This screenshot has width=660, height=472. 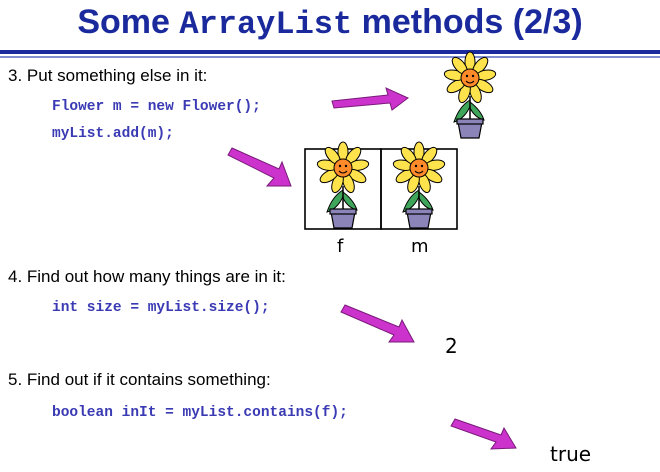 What do you see at coordinates (451, 346) in the screenshot?
I see `size-result: 2` at bounding box center [451, 346].